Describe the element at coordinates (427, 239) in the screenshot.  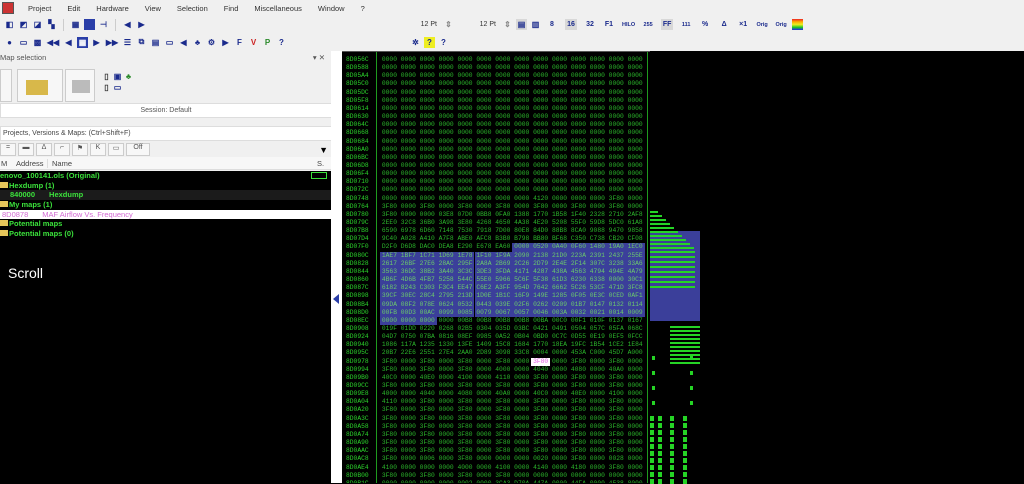
I see `hex-word: A410` at that location.